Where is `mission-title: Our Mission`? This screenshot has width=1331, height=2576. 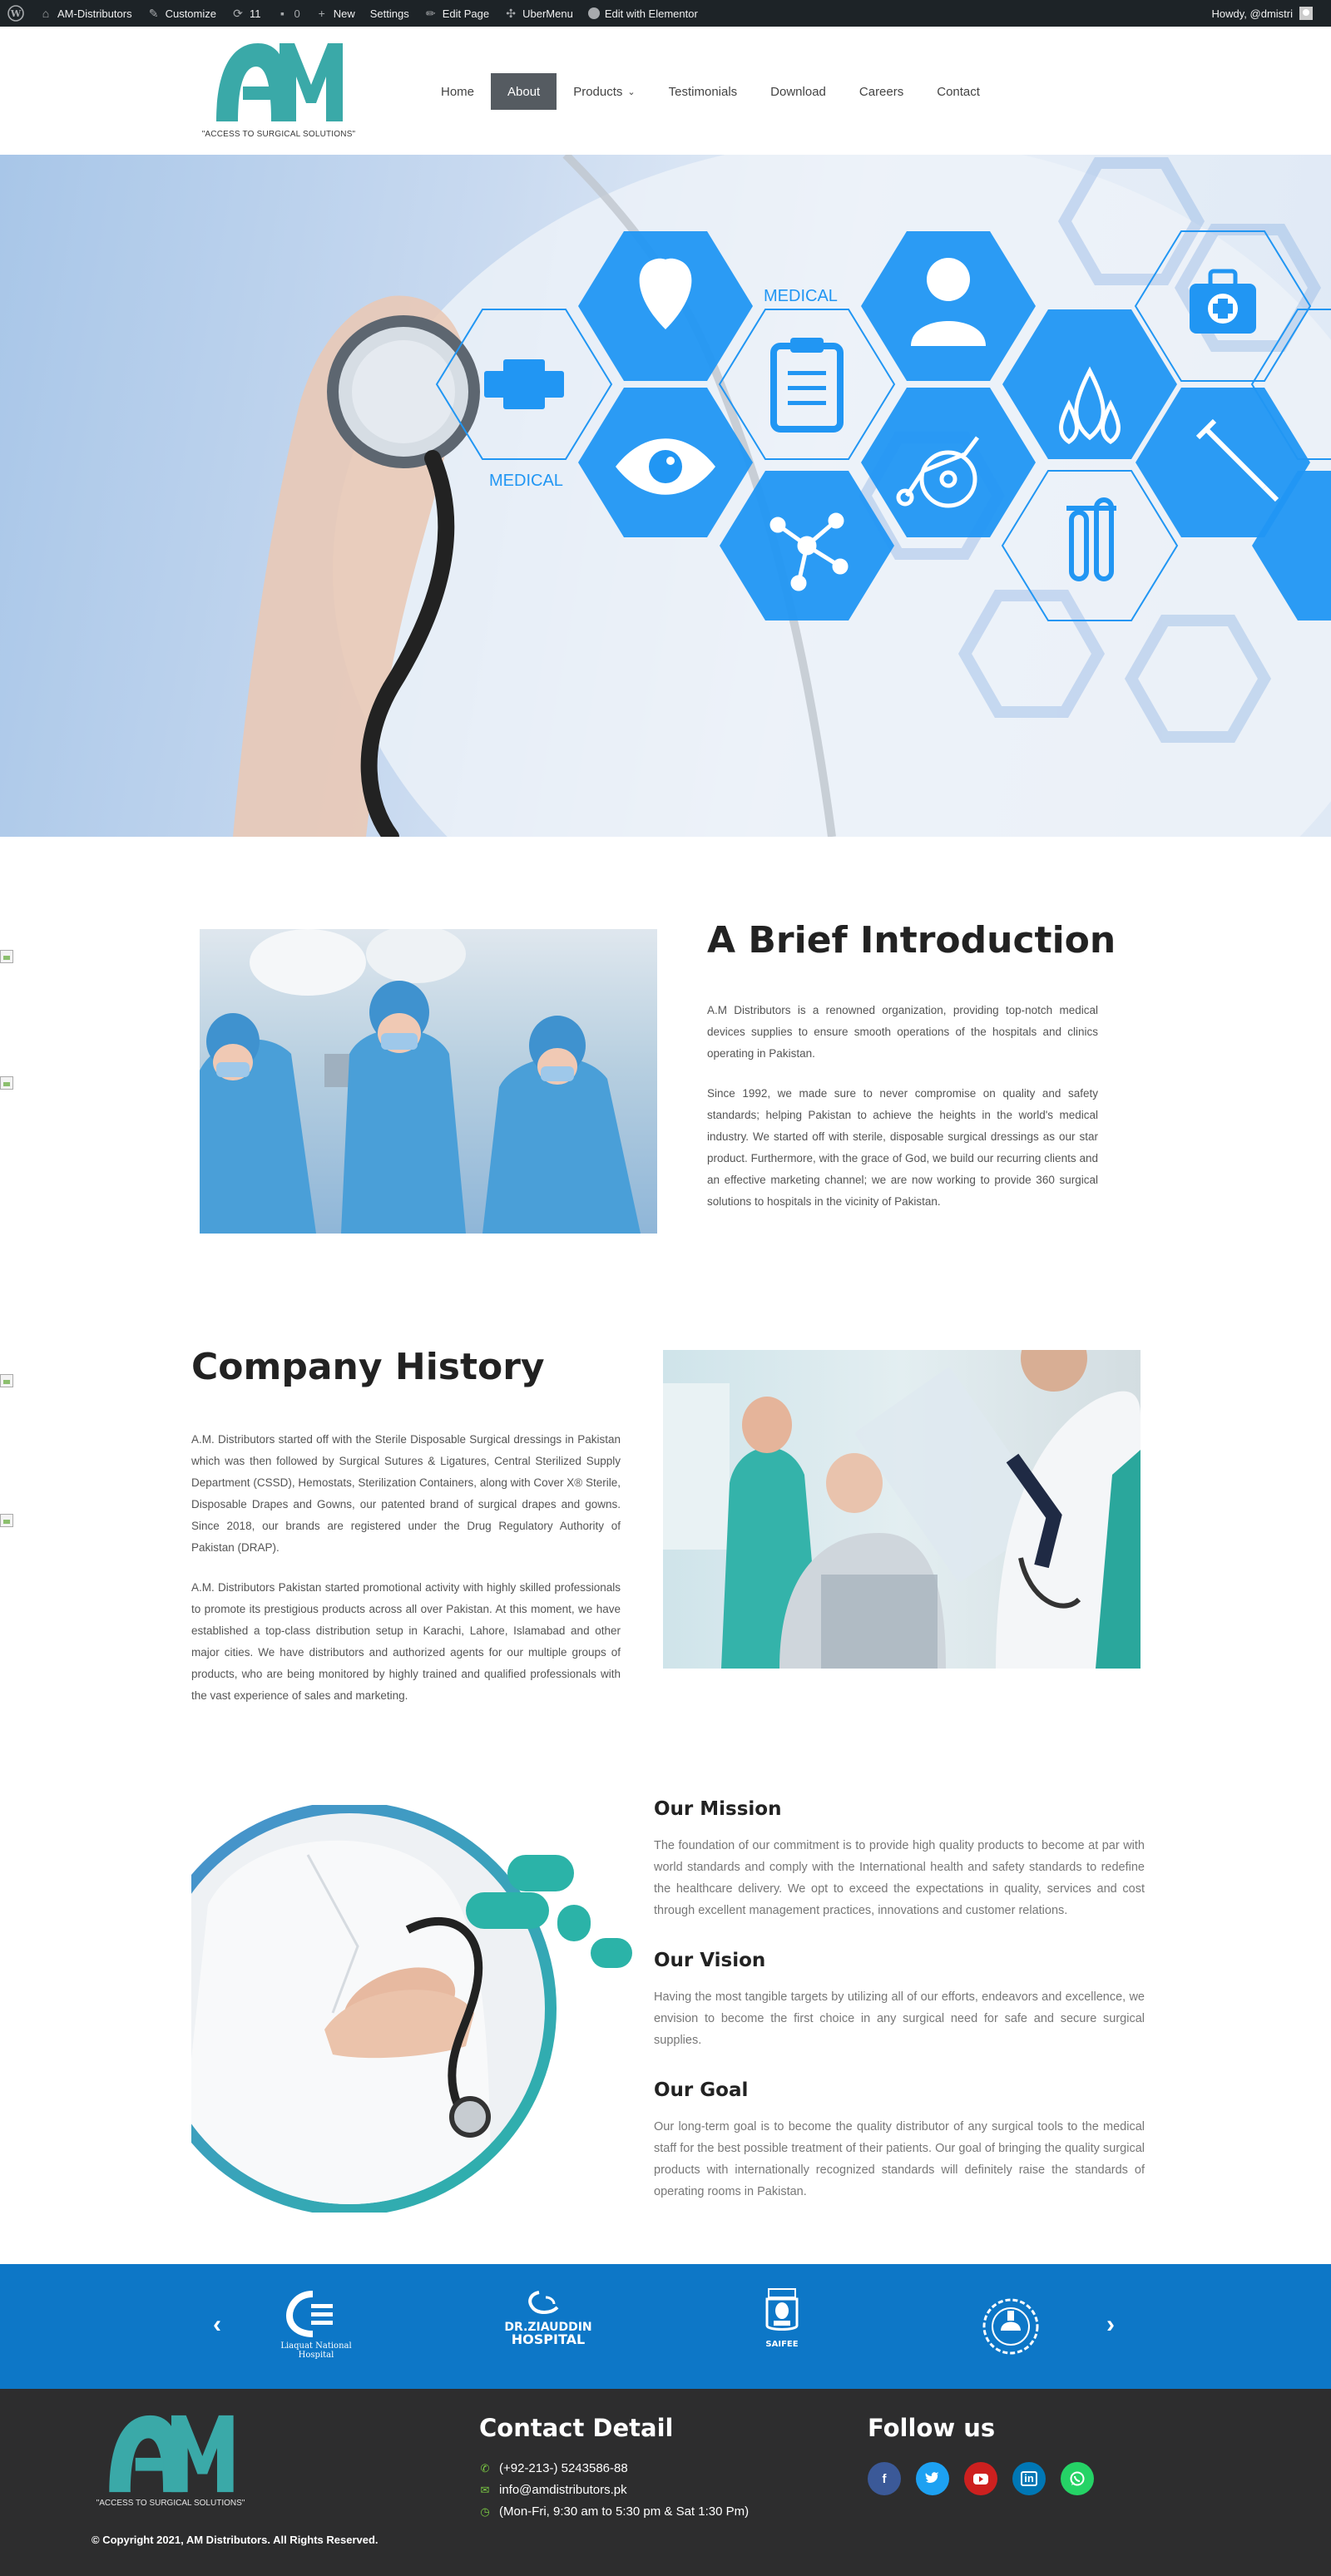 mission-title: Our Mission is located at coordinates (718, 1809).